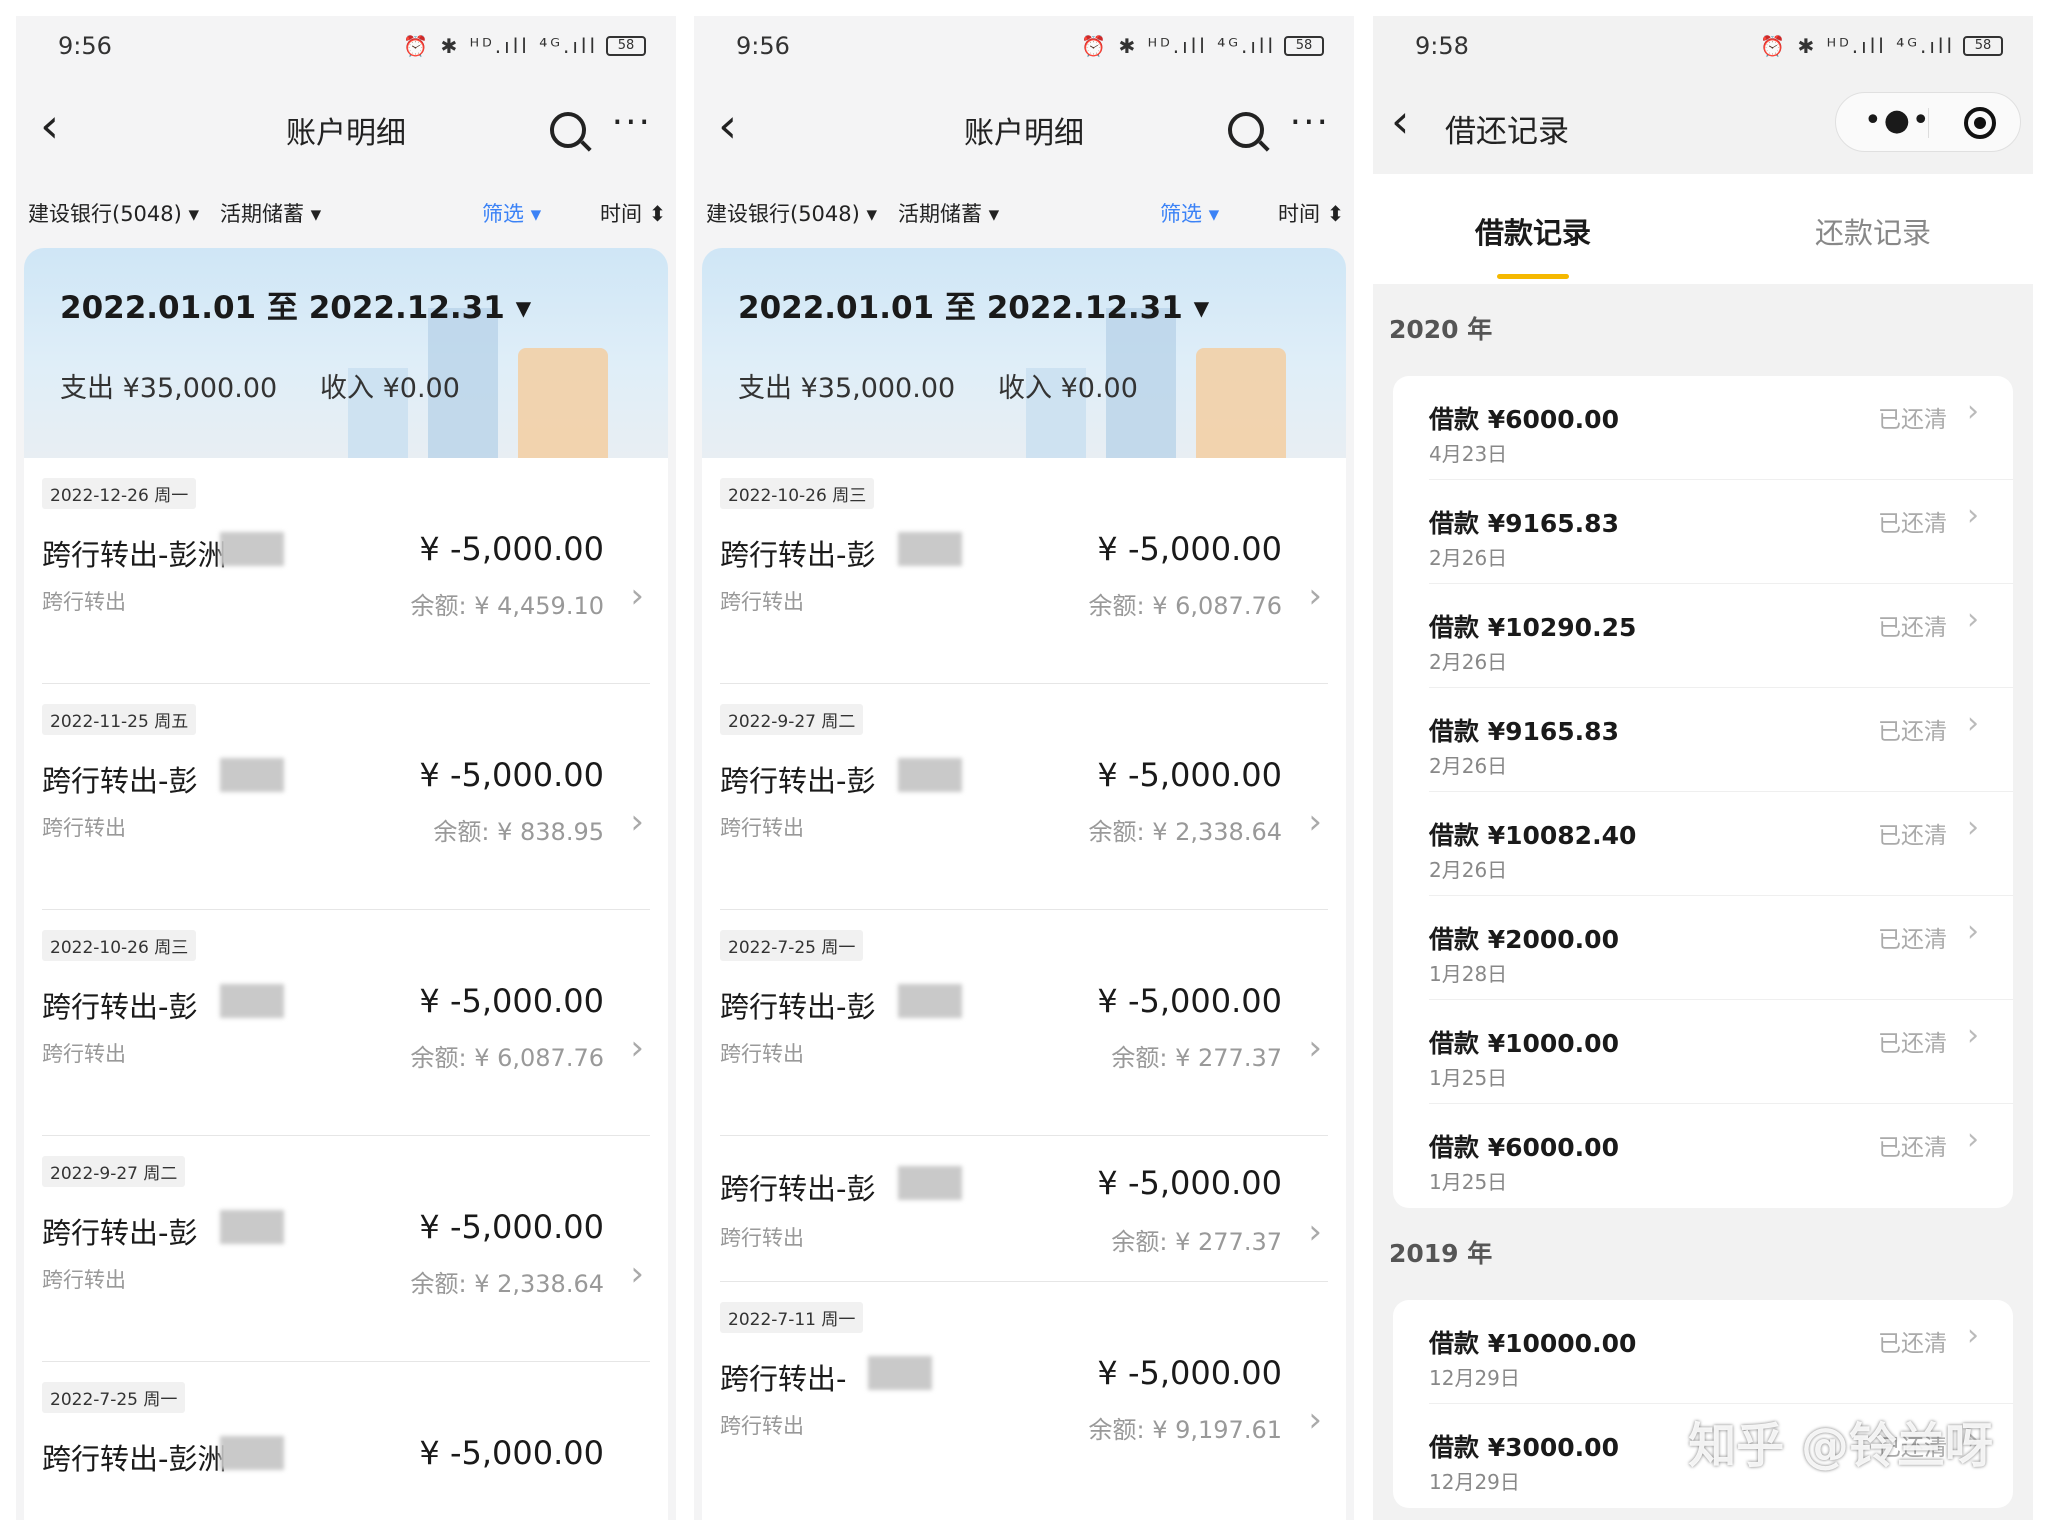  I want to click on more-icon: •●•, so click(1898, 120).